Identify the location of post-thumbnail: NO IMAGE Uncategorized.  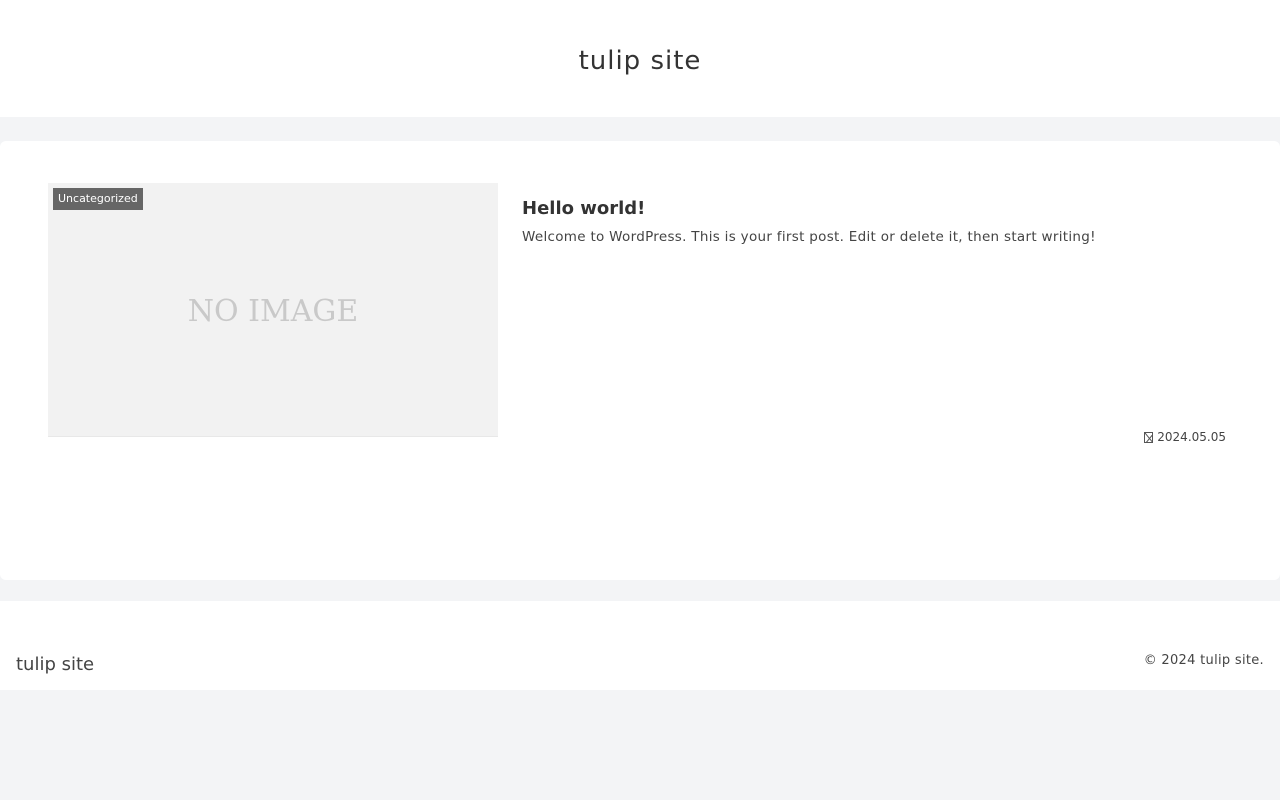
(273, 310).